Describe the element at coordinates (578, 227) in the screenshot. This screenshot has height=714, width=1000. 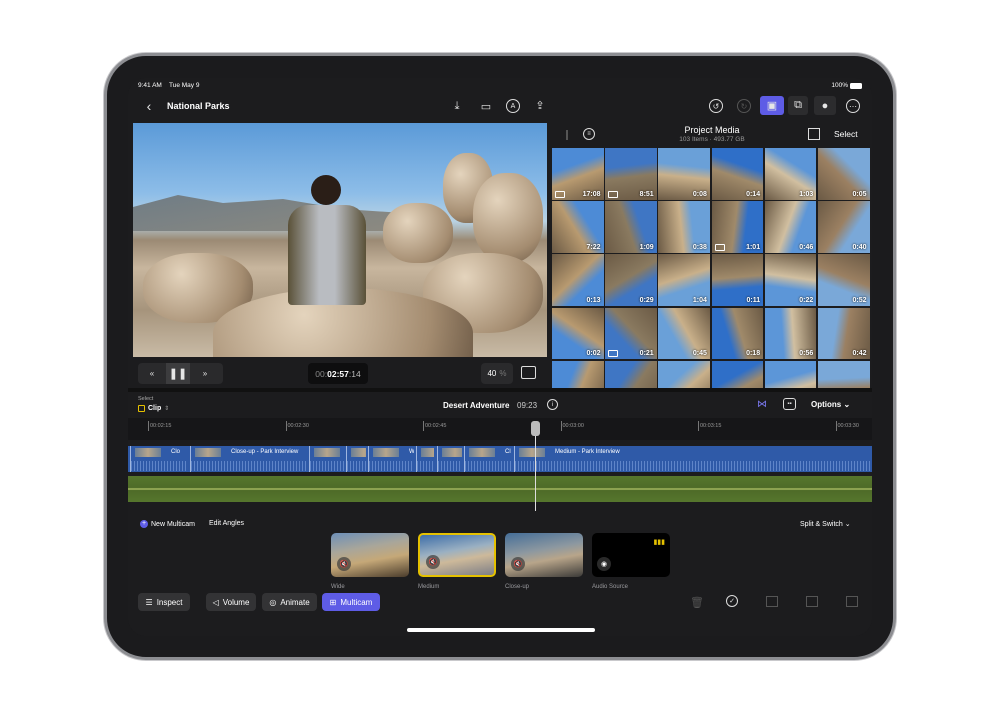
I see `media-thumbnail: 7:22` at that location.